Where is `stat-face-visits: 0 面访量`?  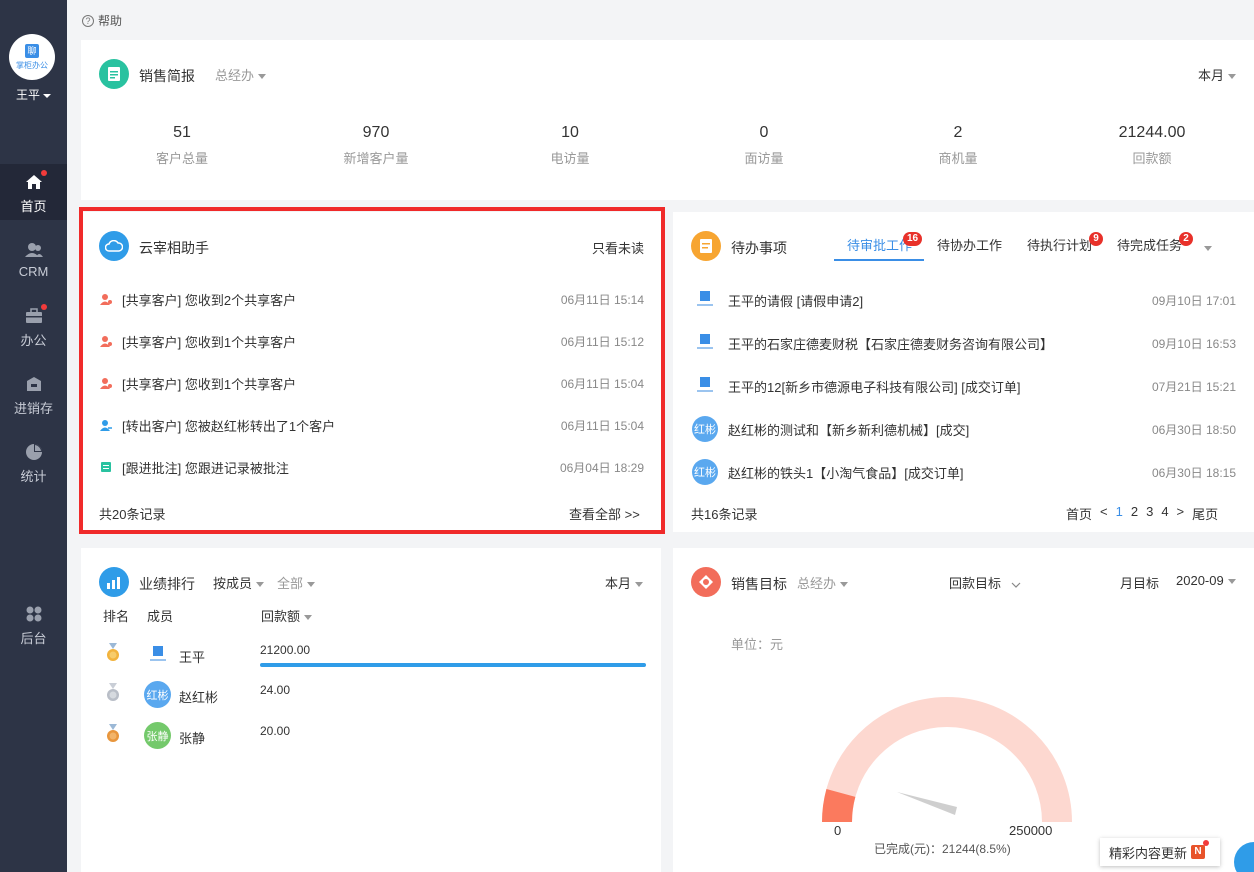
stat-face-visits: 0 面访量 is located at coordinates (764, 145).